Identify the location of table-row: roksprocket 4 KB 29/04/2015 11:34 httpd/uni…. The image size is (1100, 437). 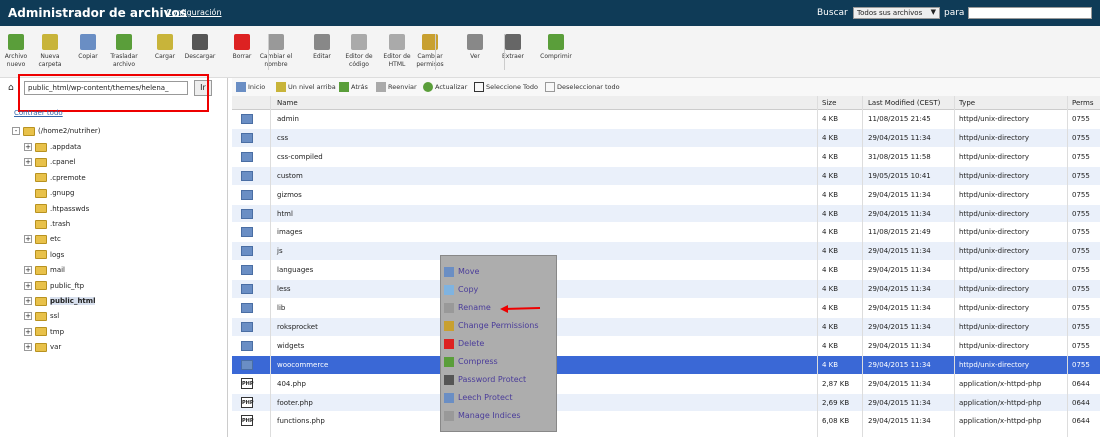
(666, 327).